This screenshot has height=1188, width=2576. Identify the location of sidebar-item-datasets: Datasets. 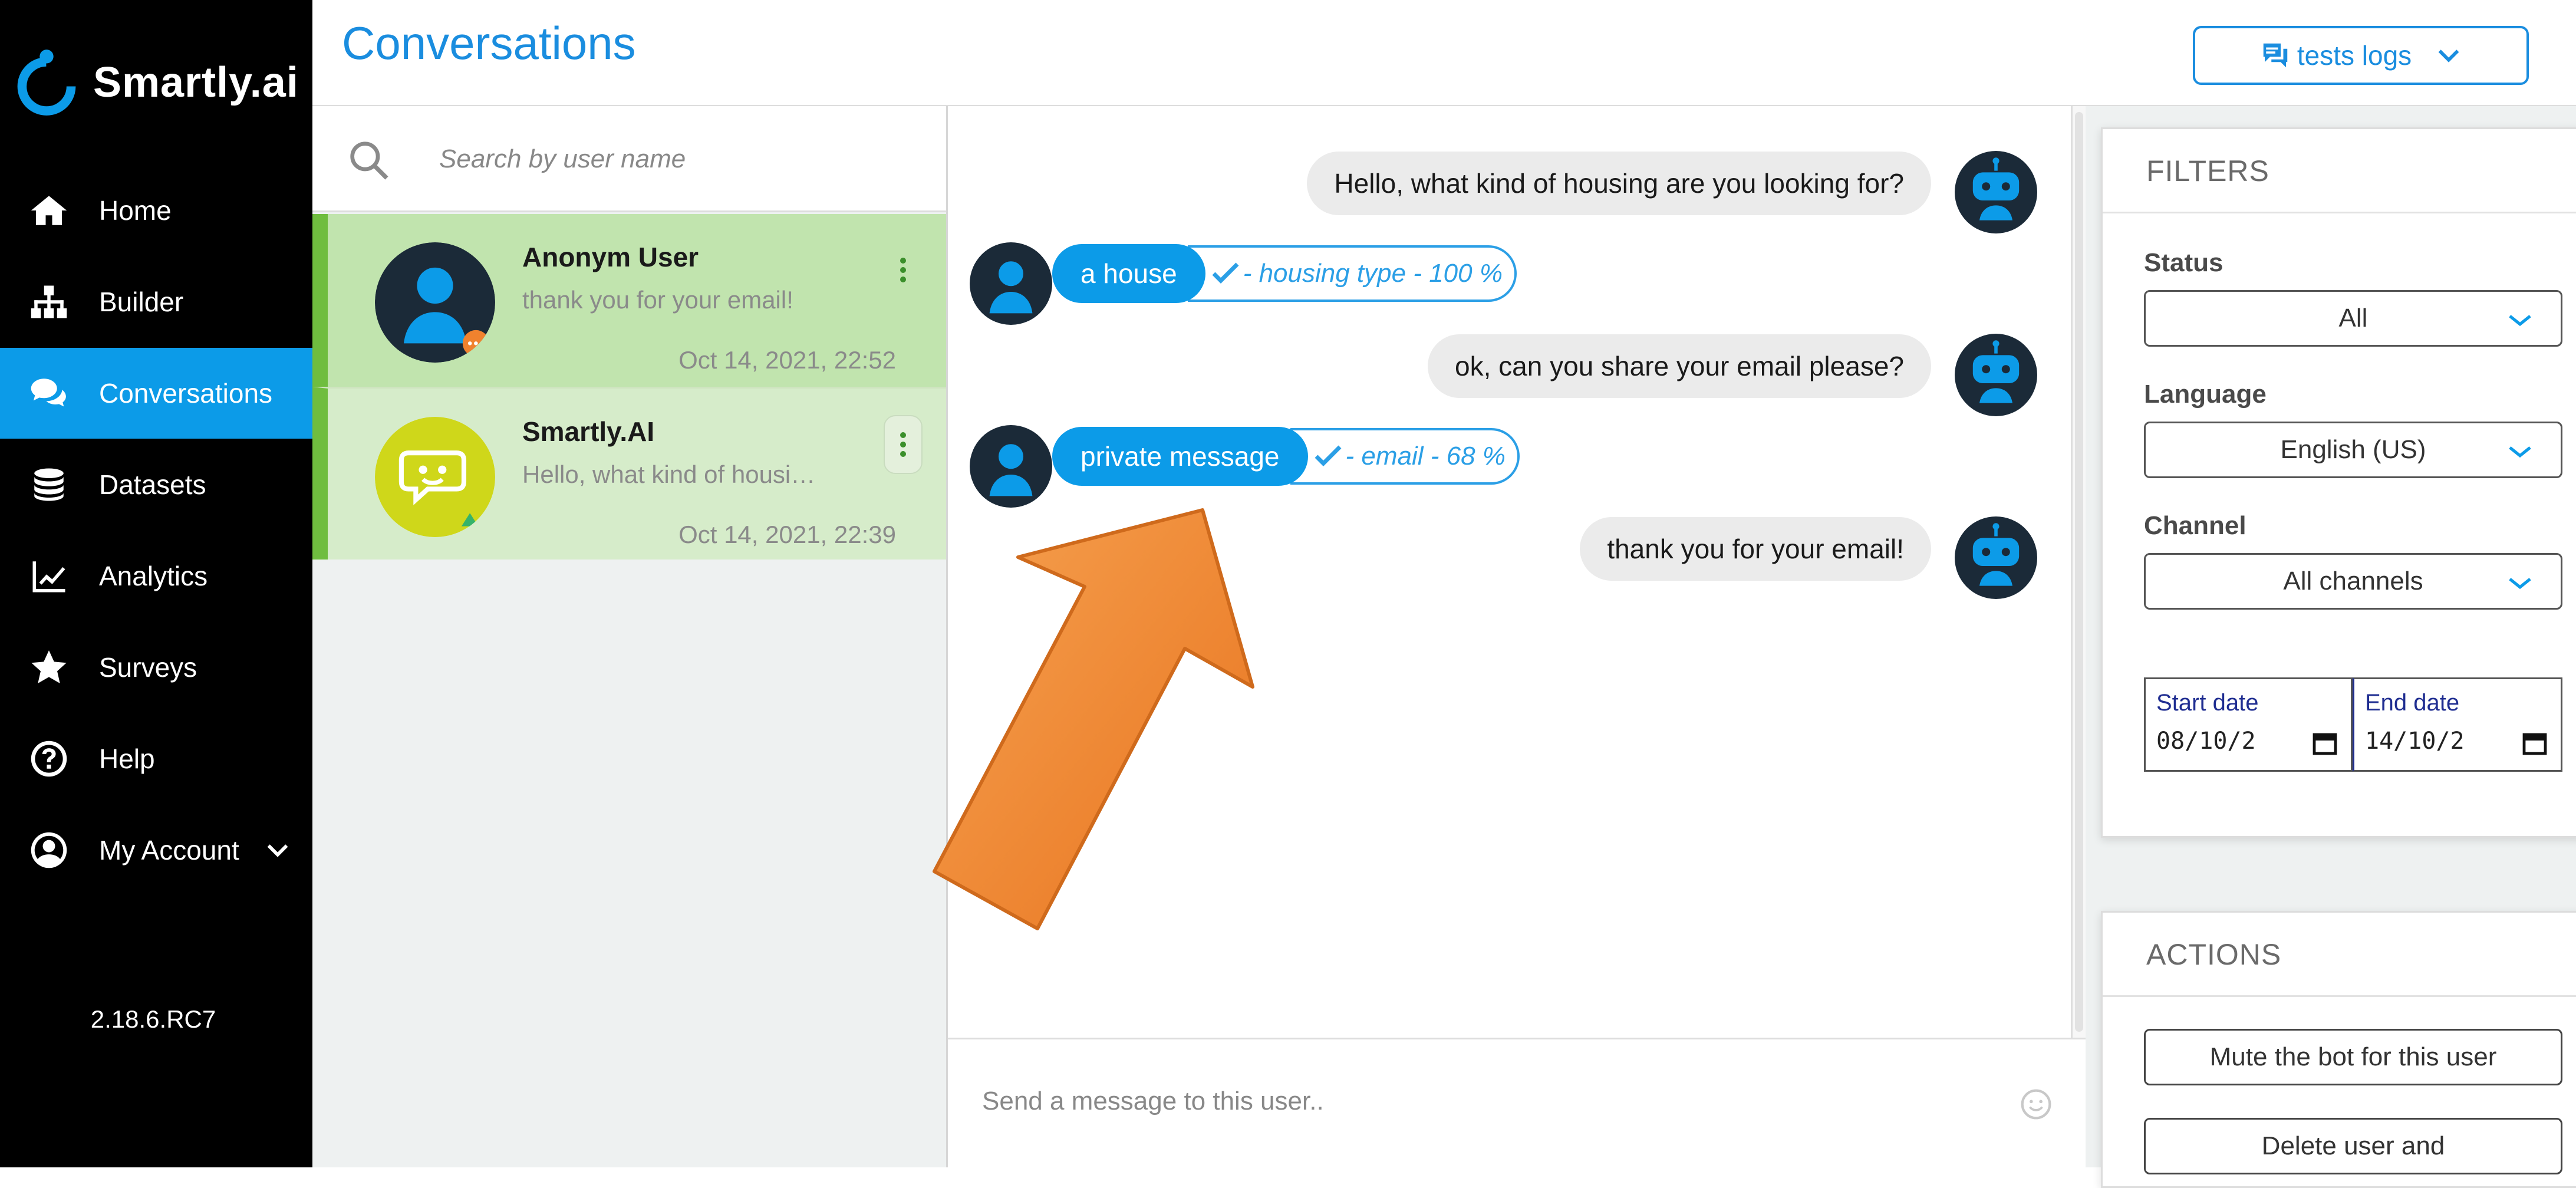
(156, 484).